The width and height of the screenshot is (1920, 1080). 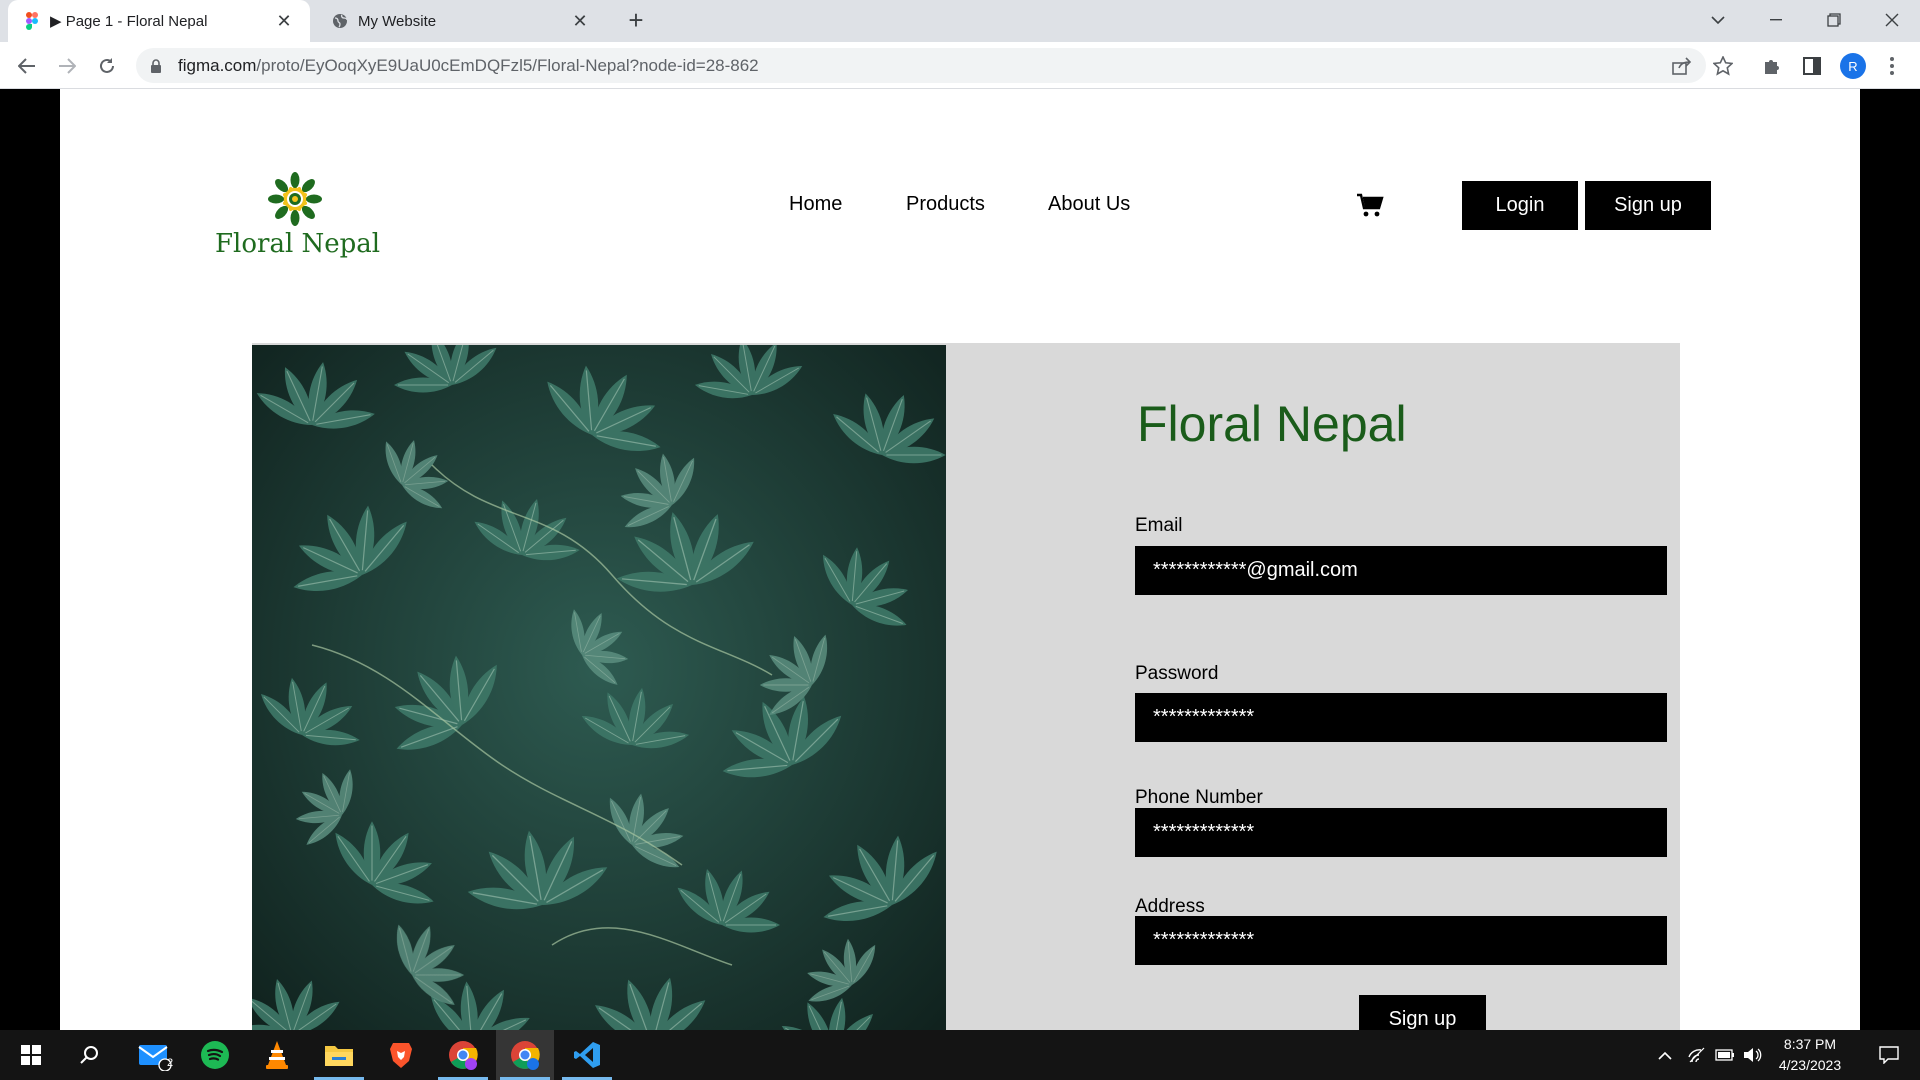 What do you see at coordinates (1401, 717) in the screenshot?
I see `password-field: *************` at bounding box center [1401, 717].